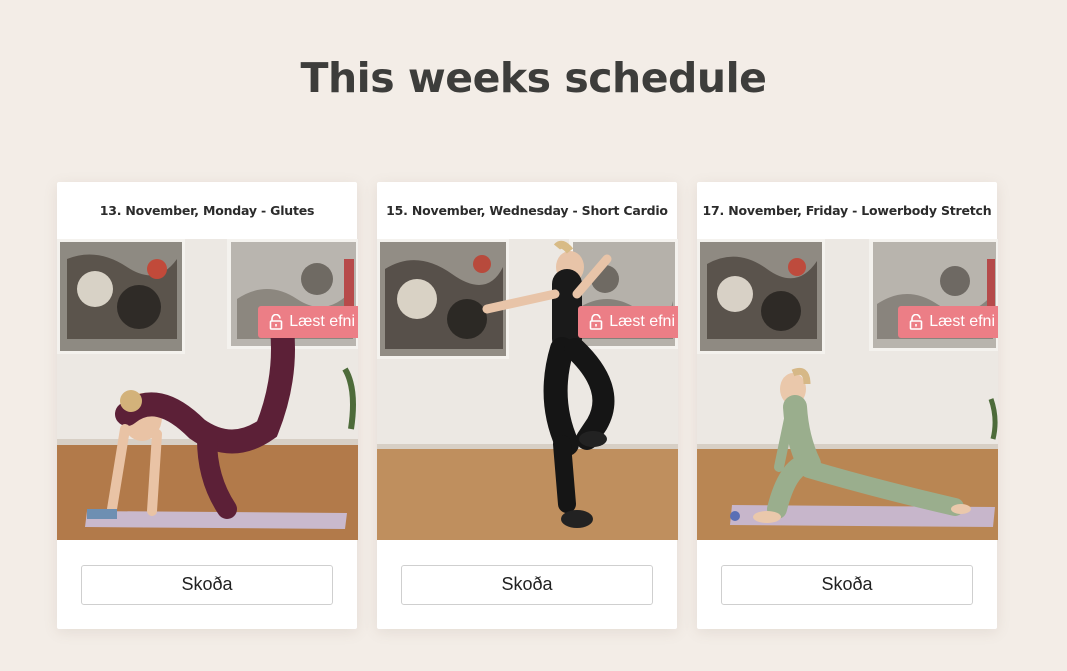 The image size is (1067, 671). Describe the element at coordinates (207, 210) in the screenshot. I see `card-title: 13. November, Monday - Glutes` at that location.